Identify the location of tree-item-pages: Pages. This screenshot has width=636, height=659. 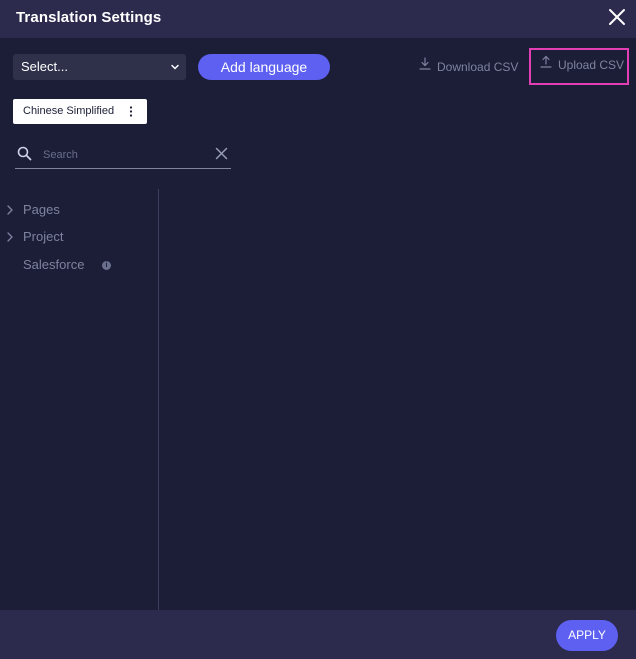
(74, 210).